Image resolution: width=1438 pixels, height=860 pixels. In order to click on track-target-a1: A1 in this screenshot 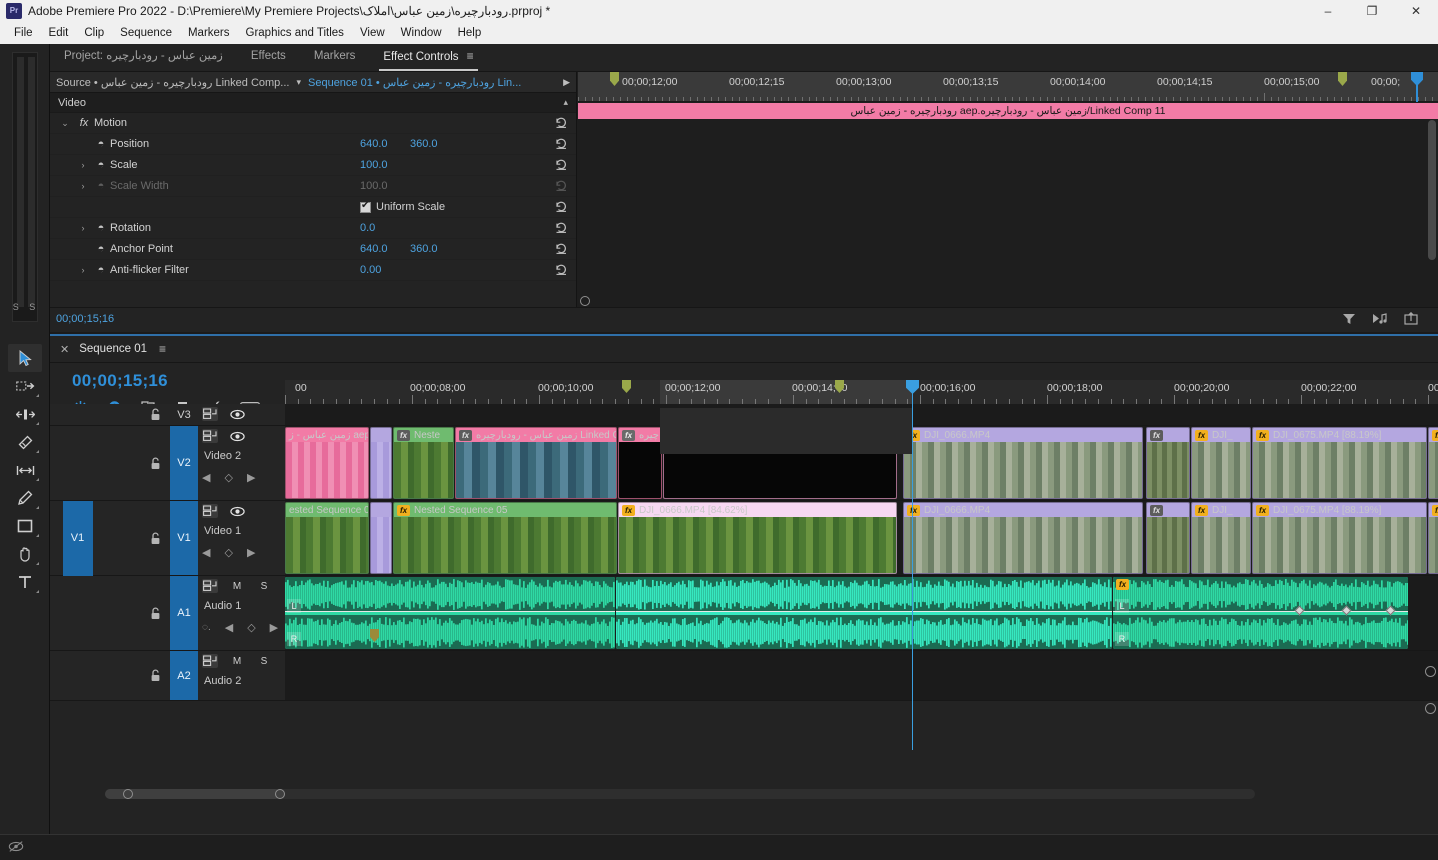, I will do `click(184, 613)`.